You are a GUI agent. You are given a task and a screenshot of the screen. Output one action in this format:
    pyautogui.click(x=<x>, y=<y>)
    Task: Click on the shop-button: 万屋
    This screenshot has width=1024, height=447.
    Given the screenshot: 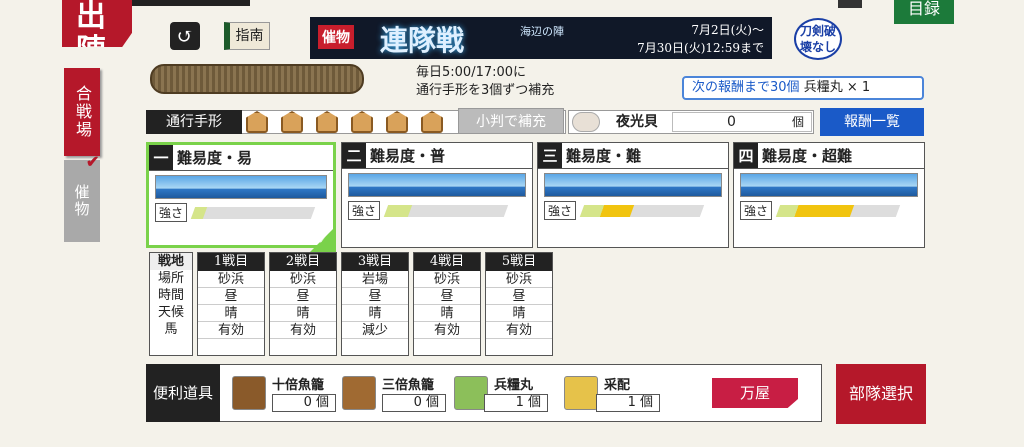 What is the action you would take?
    pyautogui.click(x=755, y=393)
    